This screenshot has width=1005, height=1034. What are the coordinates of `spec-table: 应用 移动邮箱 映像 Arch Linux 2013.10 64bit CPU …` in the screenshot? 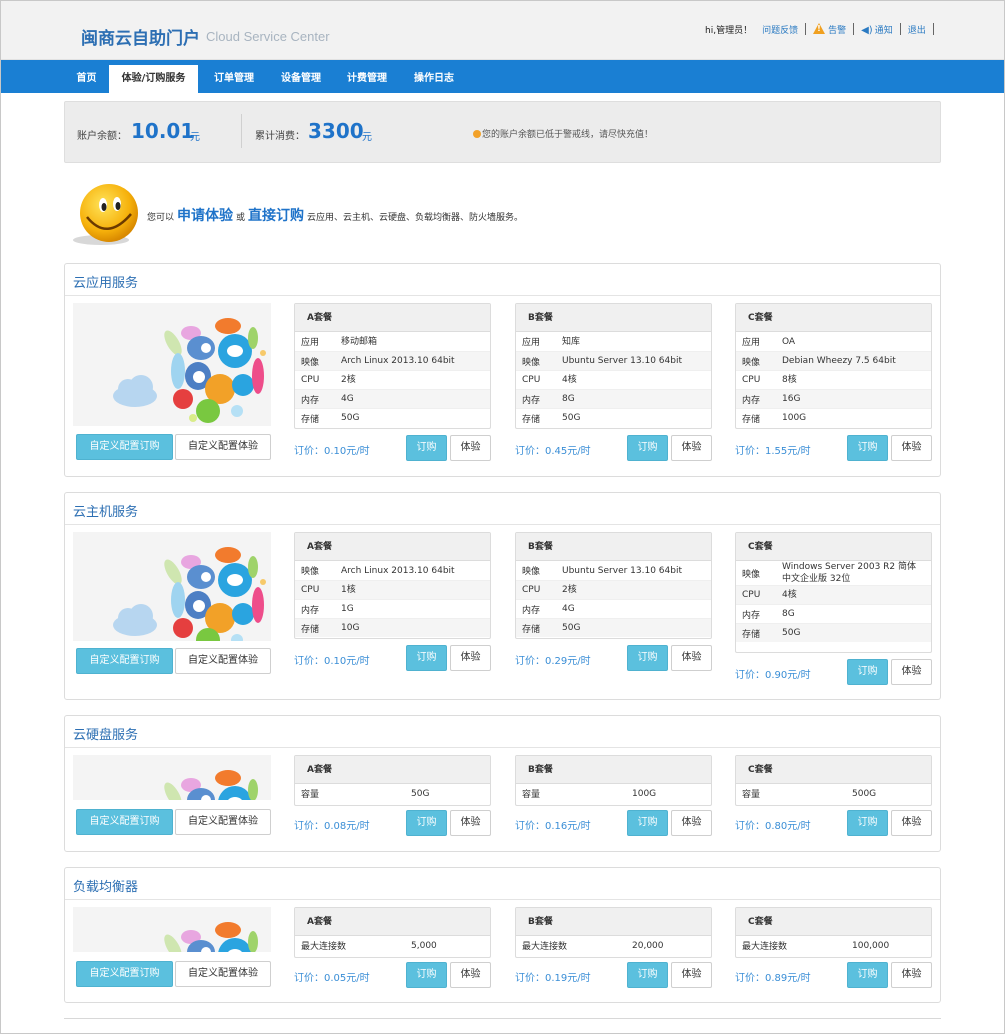 It's located at (392, 379).